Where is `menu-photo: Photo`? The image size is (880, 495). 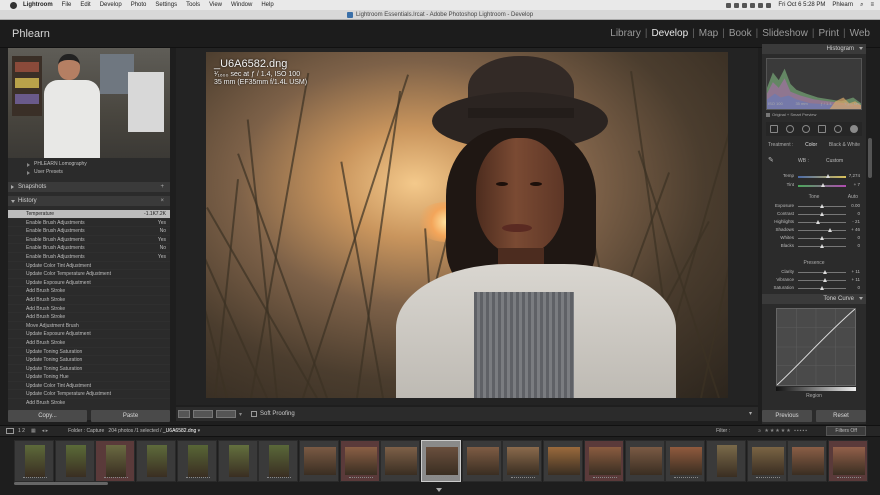
menu-photo: Photo is located at coordinates (139, 5).